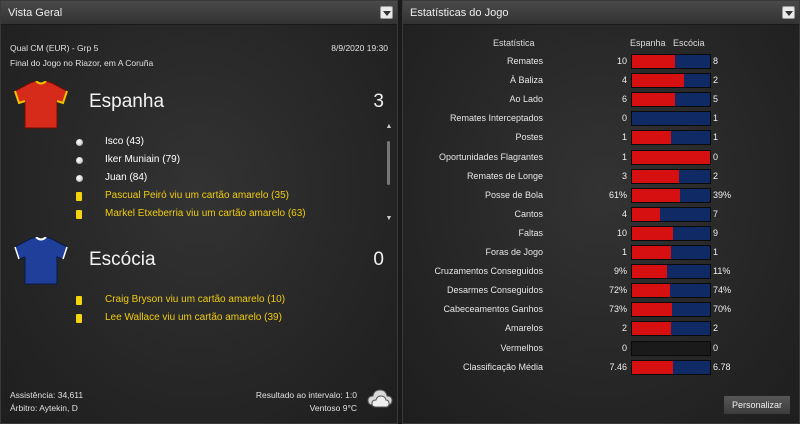 This screenshot has height=424, width=800. I want to click on stat-label: Cabeceamentos Ganhos, so click(493, 309).